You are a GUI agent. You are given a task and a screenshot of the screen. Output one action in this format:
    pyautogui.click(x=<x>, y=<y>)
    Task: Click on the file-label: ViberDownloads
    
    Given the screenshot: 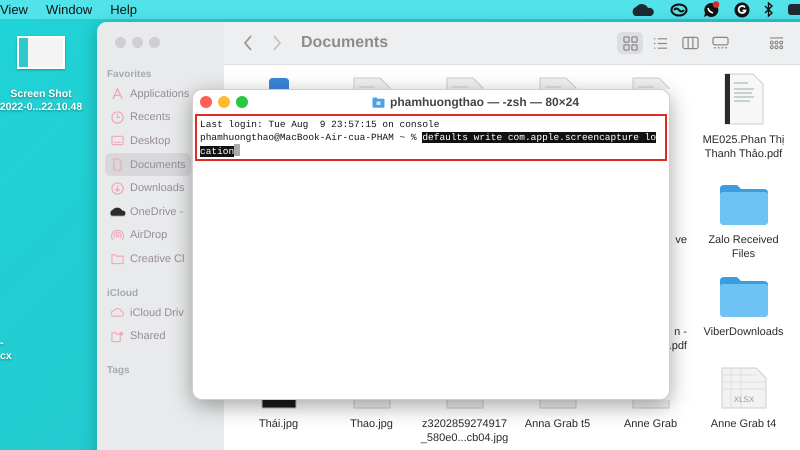 What is the action you would take?
    pyautogui.click(x=744, y=332)
    